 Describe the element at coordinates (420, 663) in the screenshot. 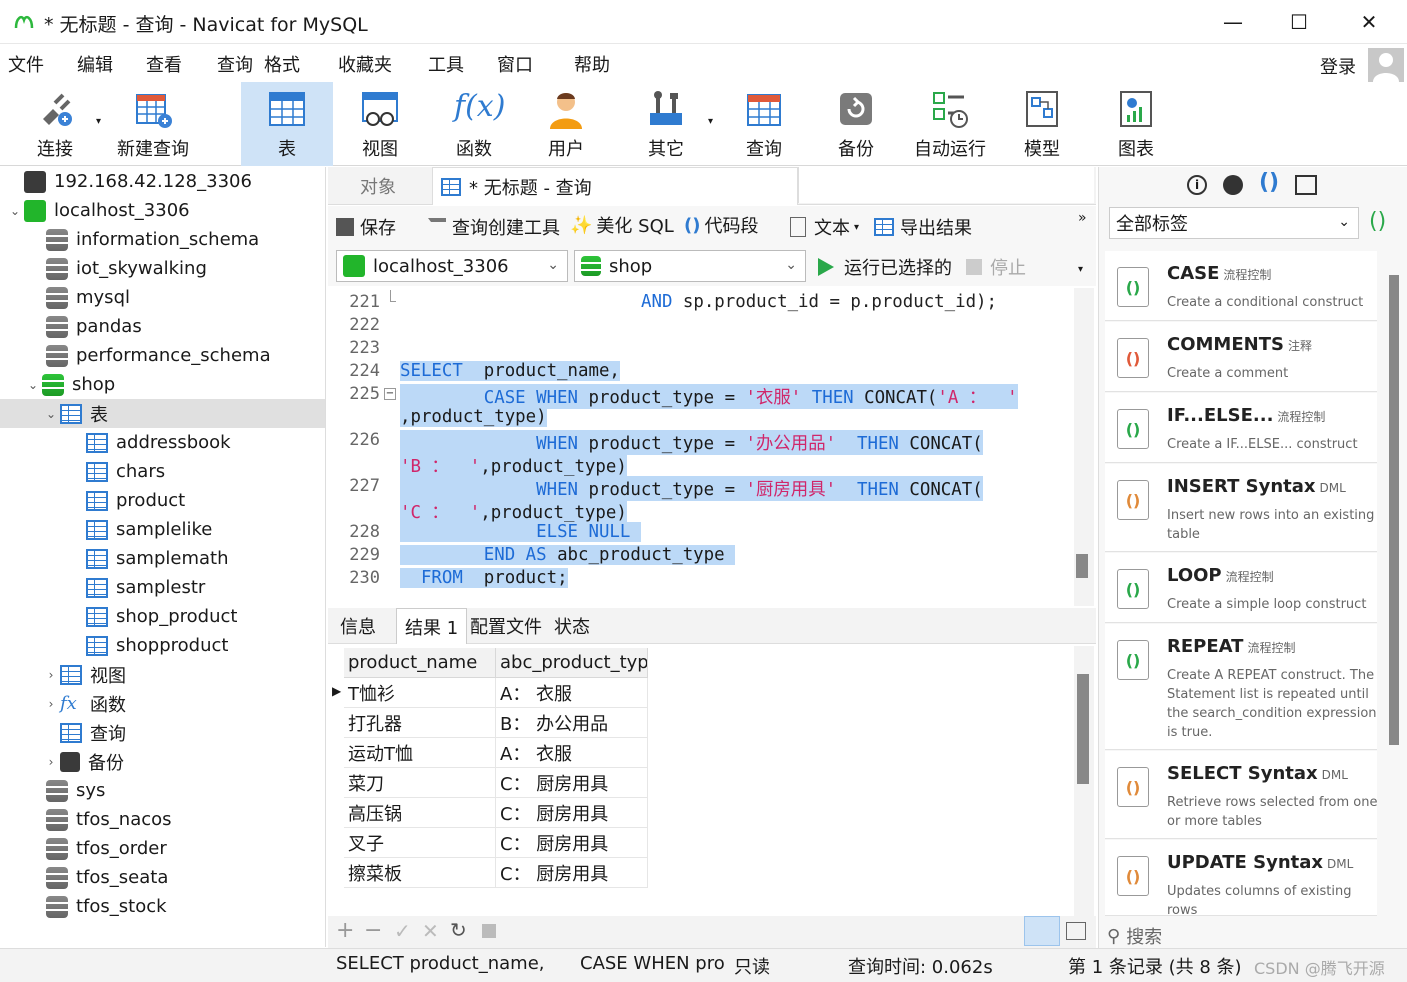

I see `column-header: product_name` at that location.